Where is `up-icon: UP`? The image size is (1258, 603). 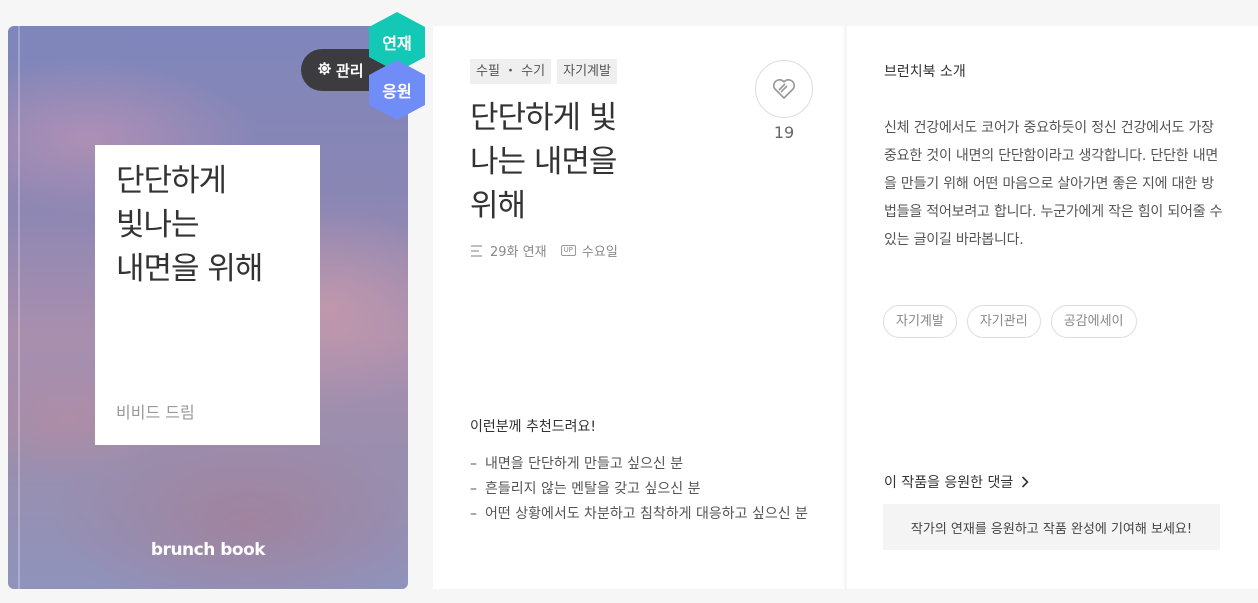
up-icon: UP is located at coordinates (568, 250).